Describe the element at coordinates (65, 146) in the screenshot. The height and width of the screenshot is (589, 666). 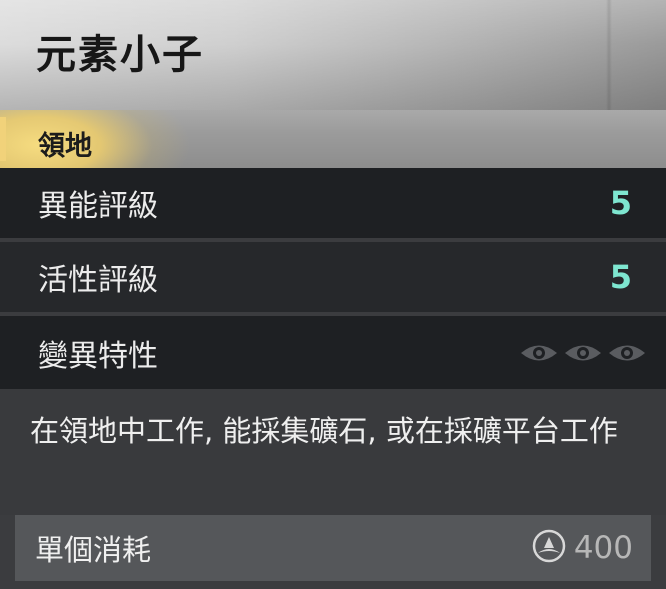
I see `type-label: 領地` at that location.